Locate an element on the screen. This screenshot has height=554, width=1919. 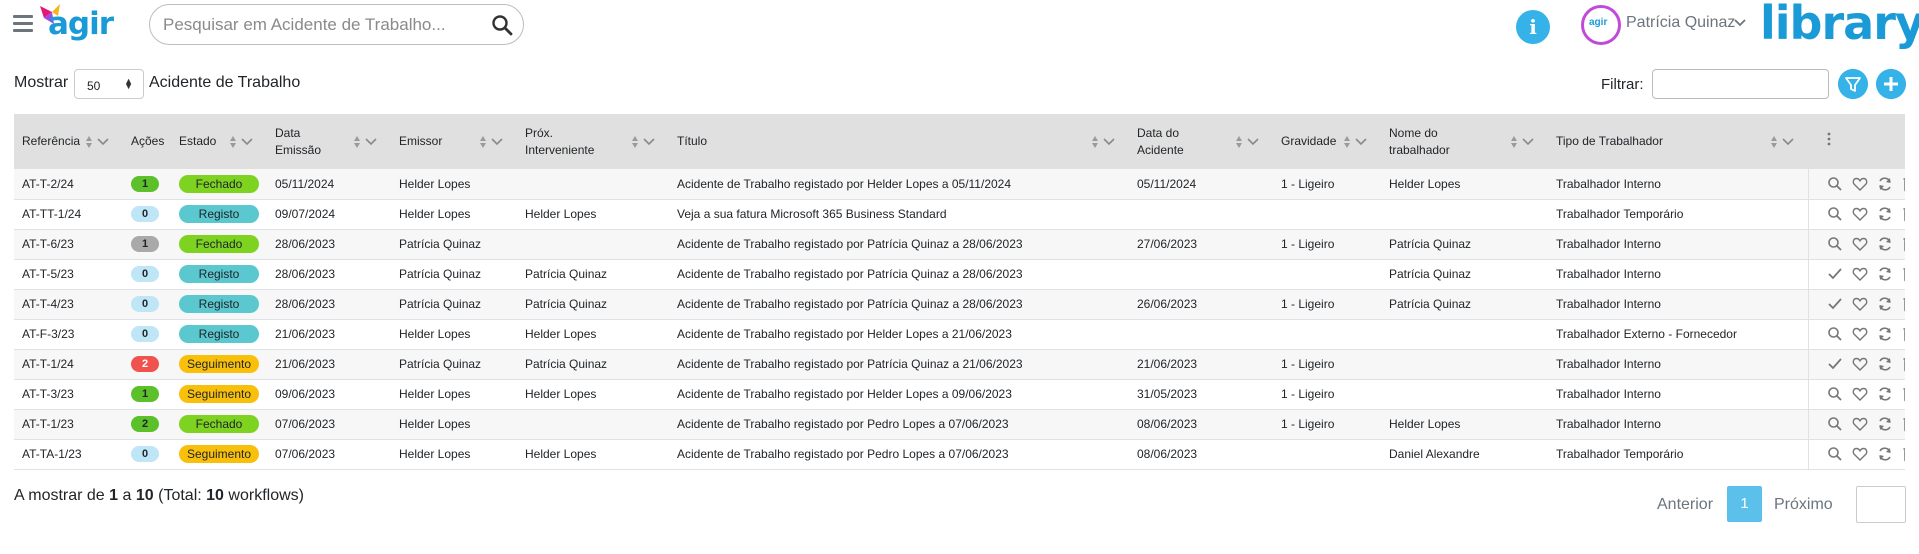
column-header: Tipo de Trabalhador is located at coordinates (1678, 141).